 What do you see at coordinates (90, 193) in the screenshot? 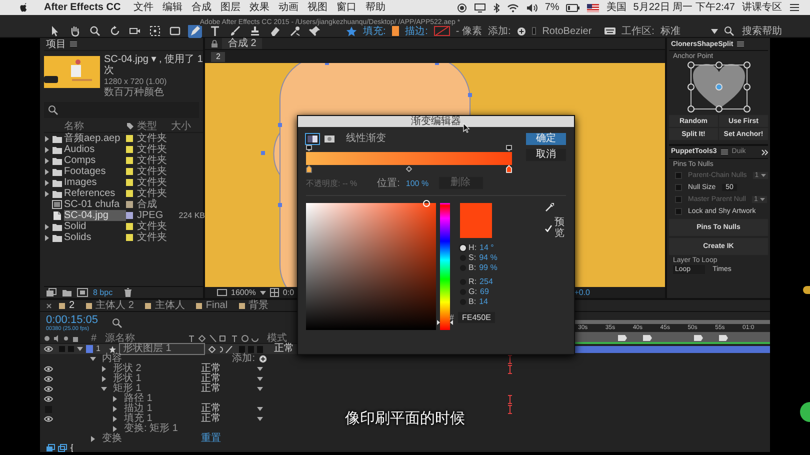
I see `item-name: References` at bounding box center [90, 193].